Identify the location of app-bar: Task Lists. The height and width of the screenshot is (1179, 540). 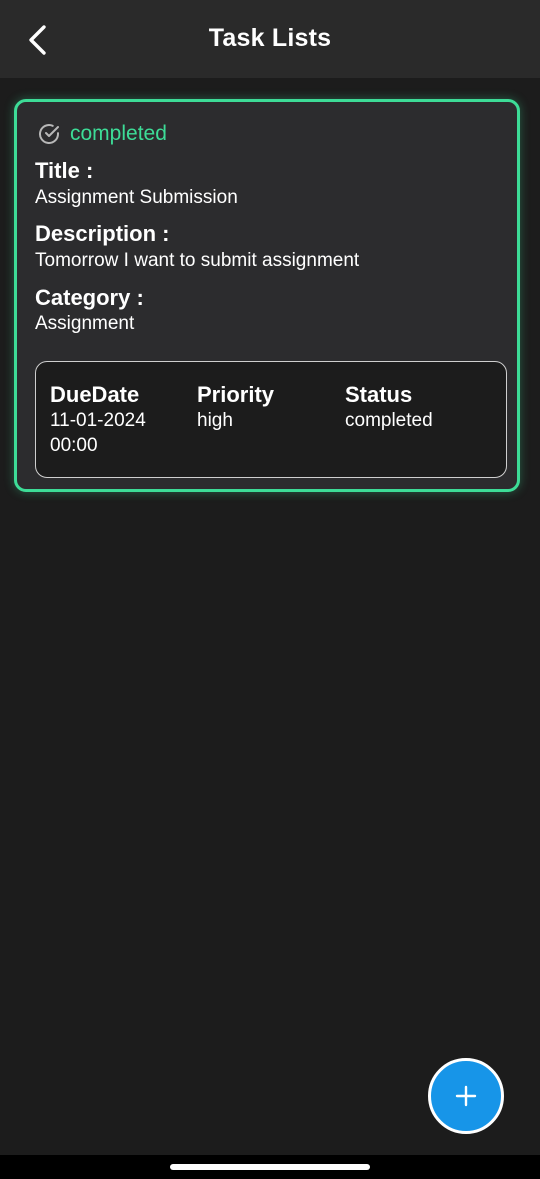
(270, 39).